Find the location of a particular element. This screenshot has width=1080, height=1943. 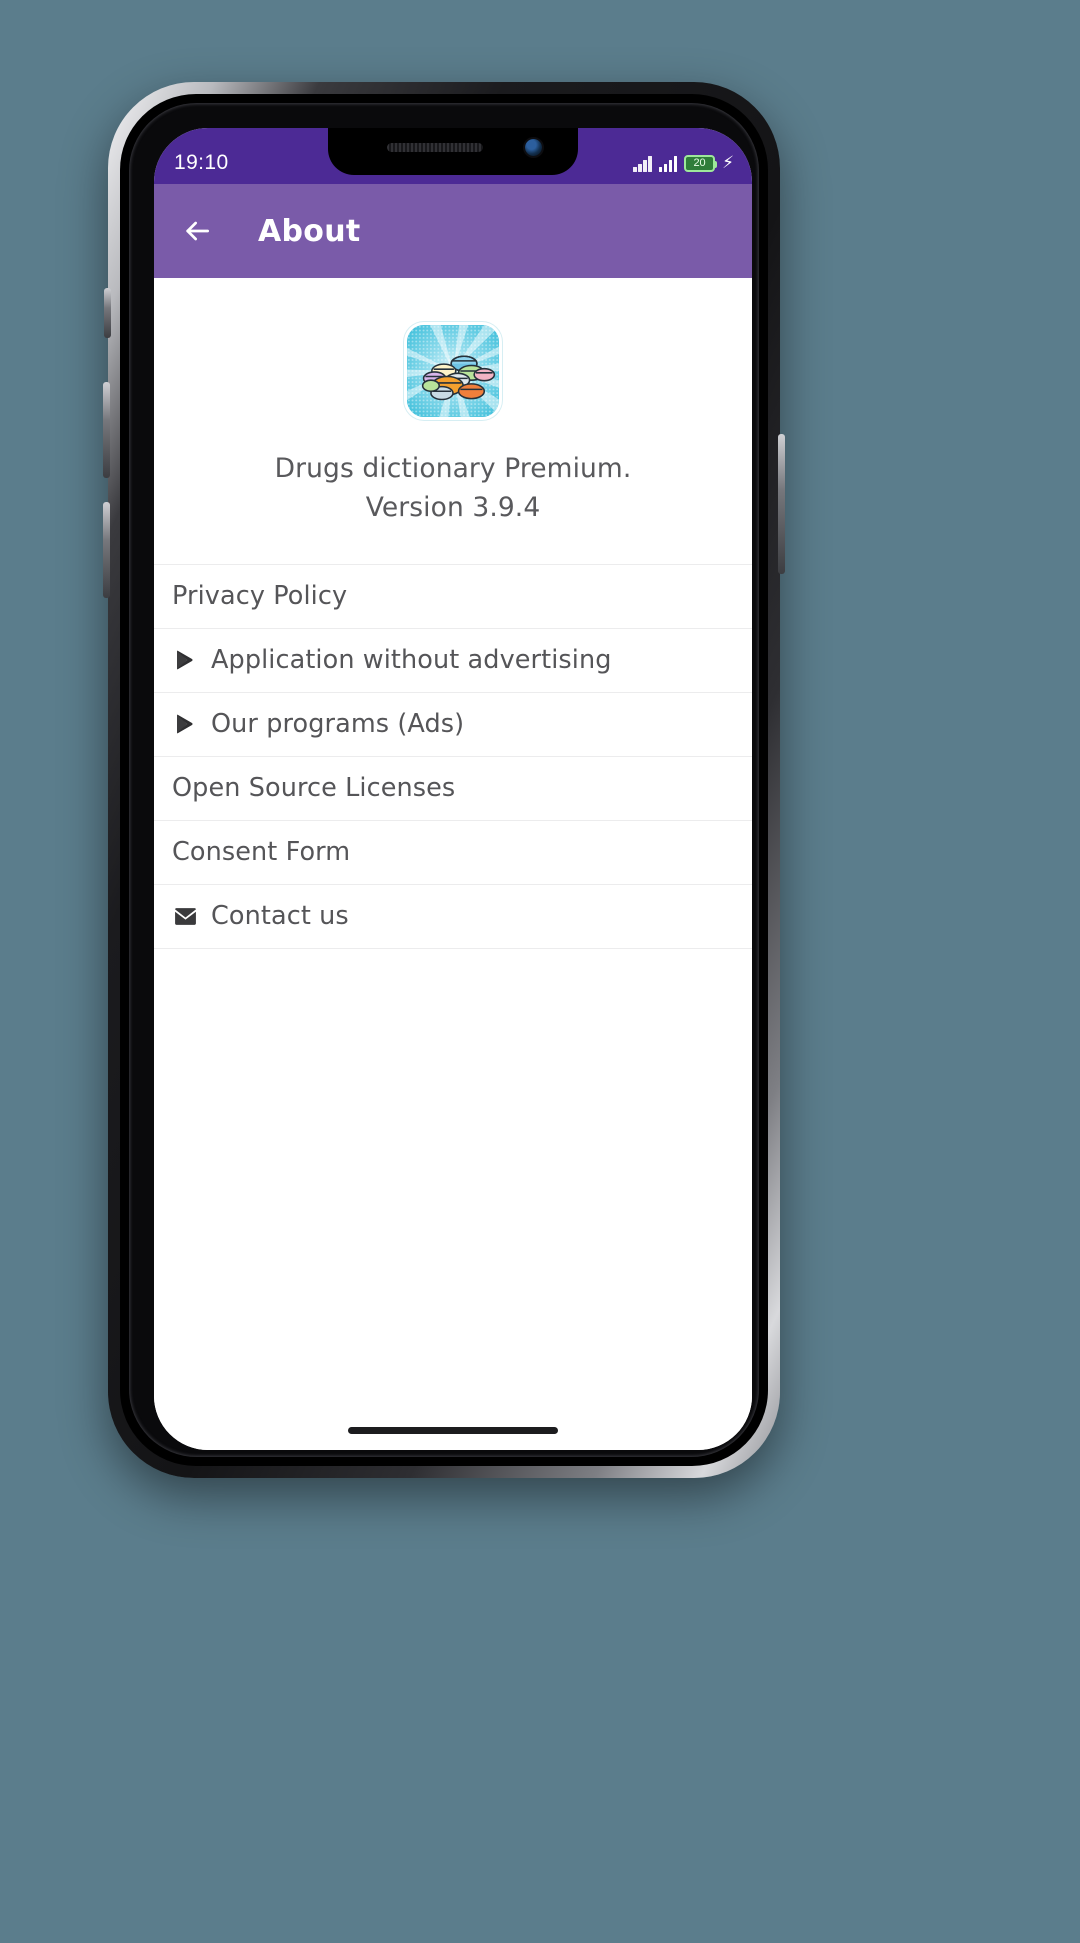

volume-down-button is located at coordinates (106, 550).